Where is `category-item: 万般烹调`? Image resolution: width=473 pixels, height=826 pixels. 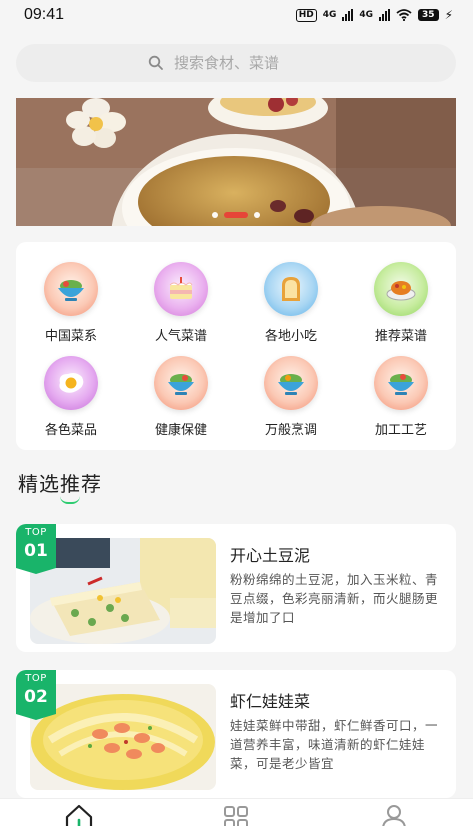 category-item: 万般烹调 is located at coordinates (291, 397).